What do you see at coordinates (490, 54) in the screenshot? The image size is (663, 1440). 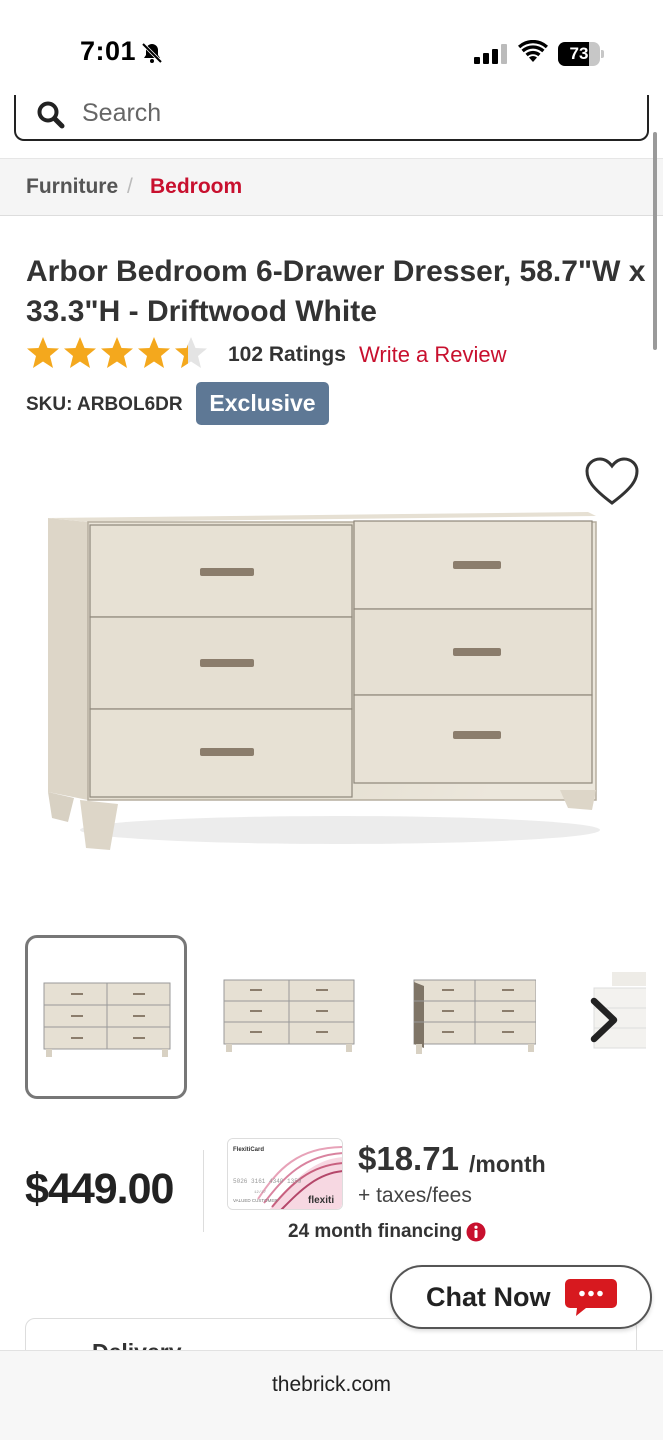 I see `signal-icon` at bounding box center [490, 54].